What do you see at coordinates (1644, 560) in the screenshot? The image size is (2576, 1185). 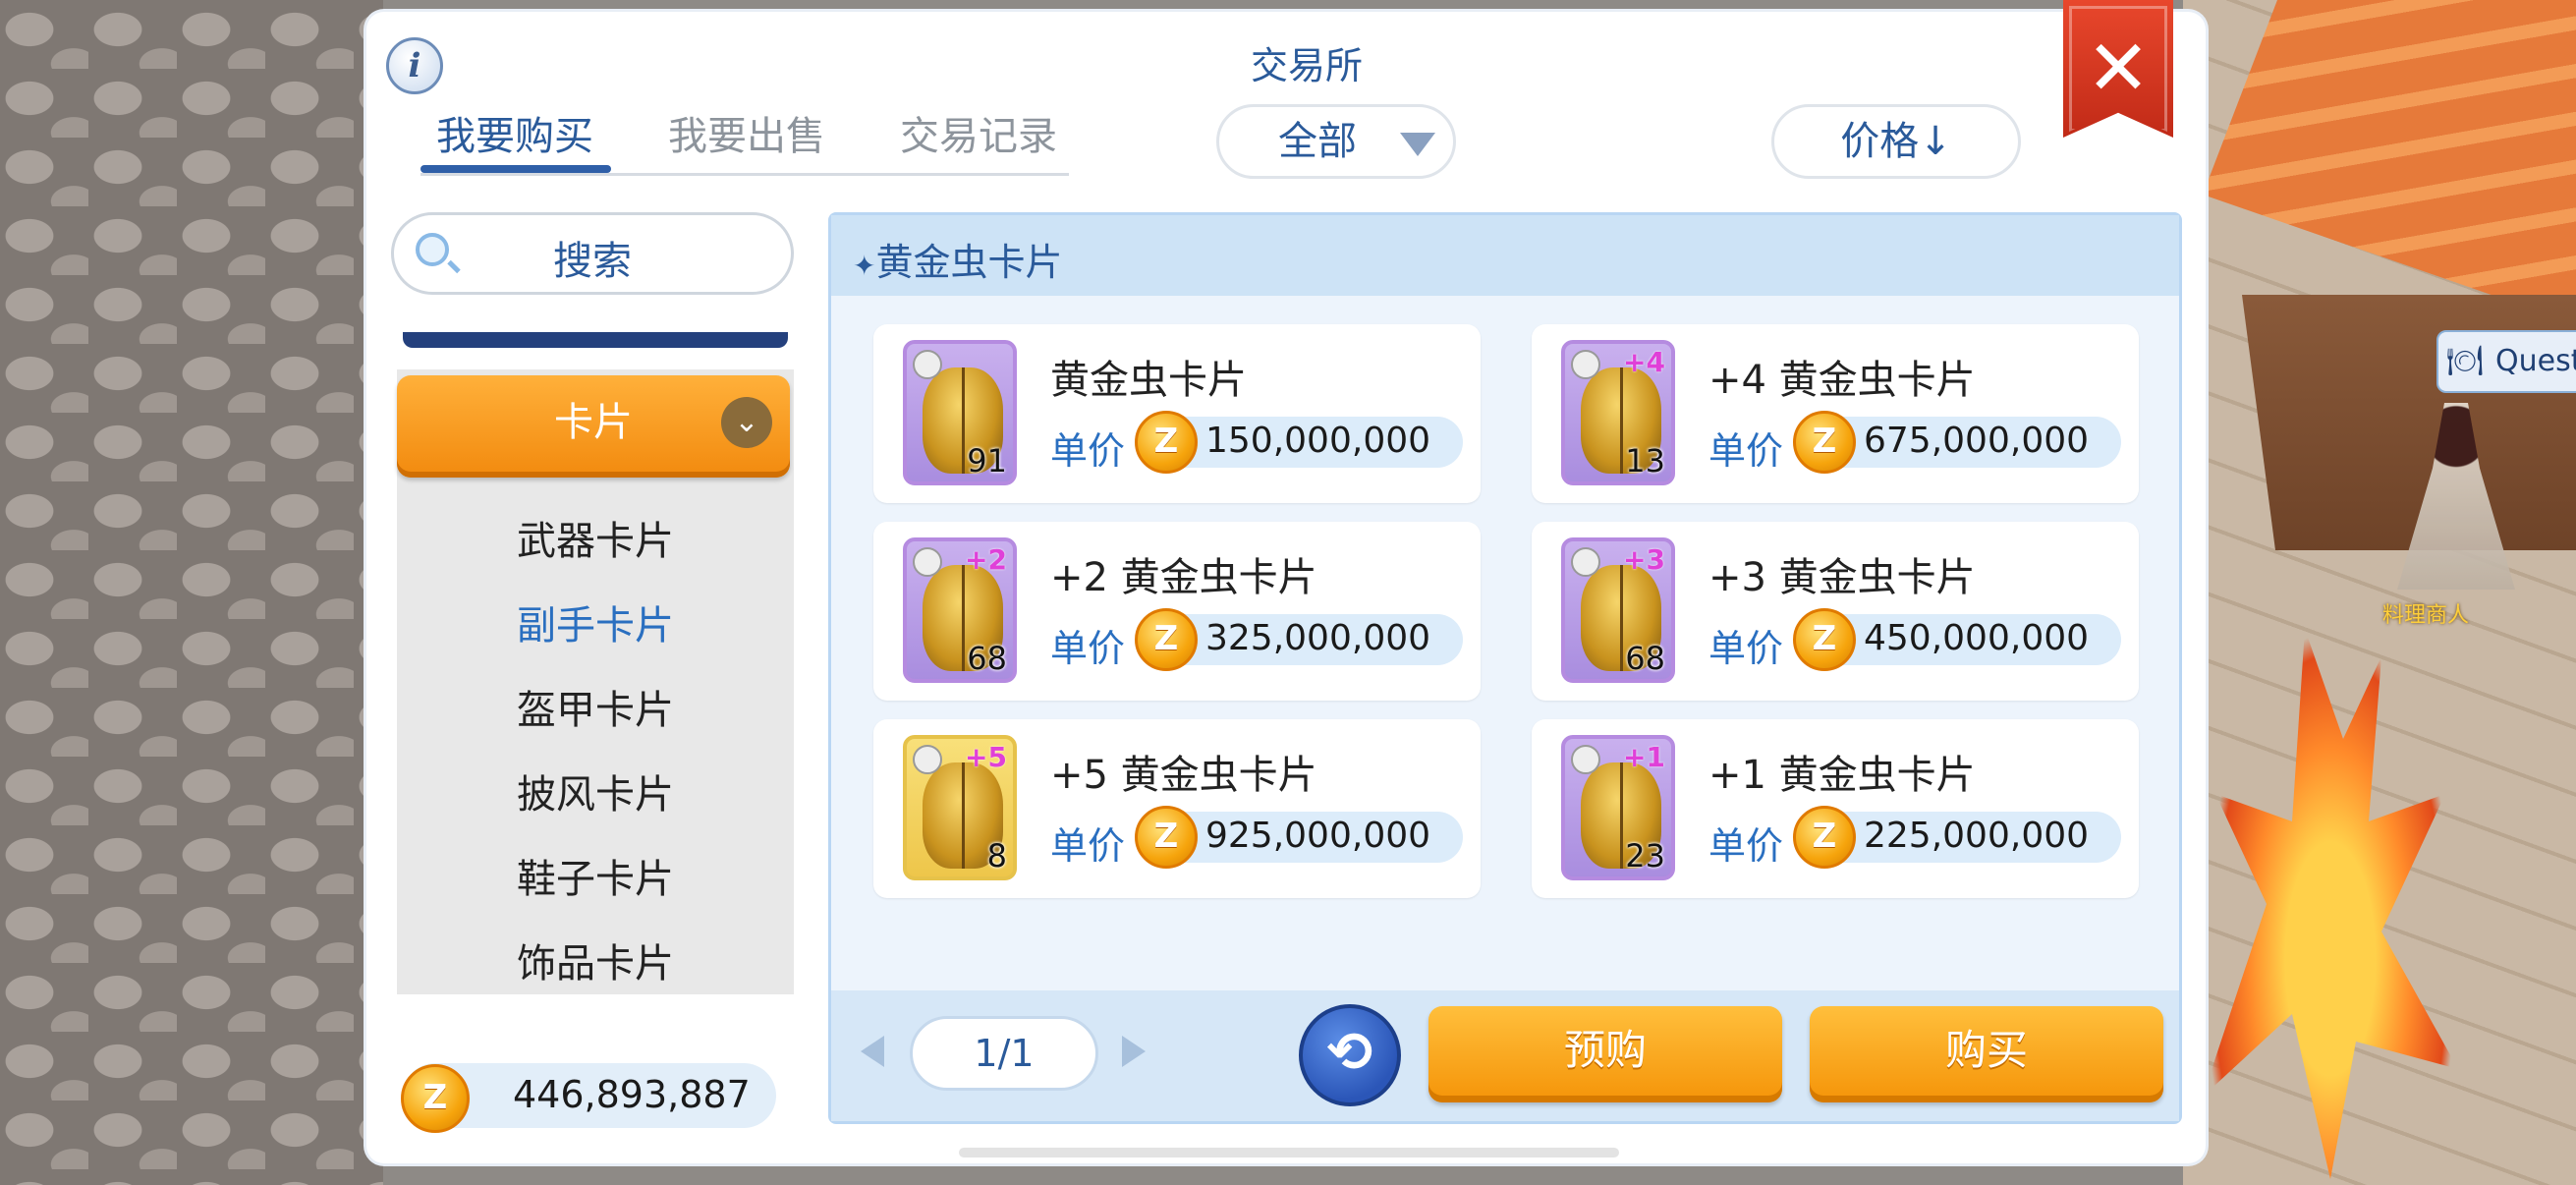 I see `refine-level: +3` at bounding box center [1644, 560].